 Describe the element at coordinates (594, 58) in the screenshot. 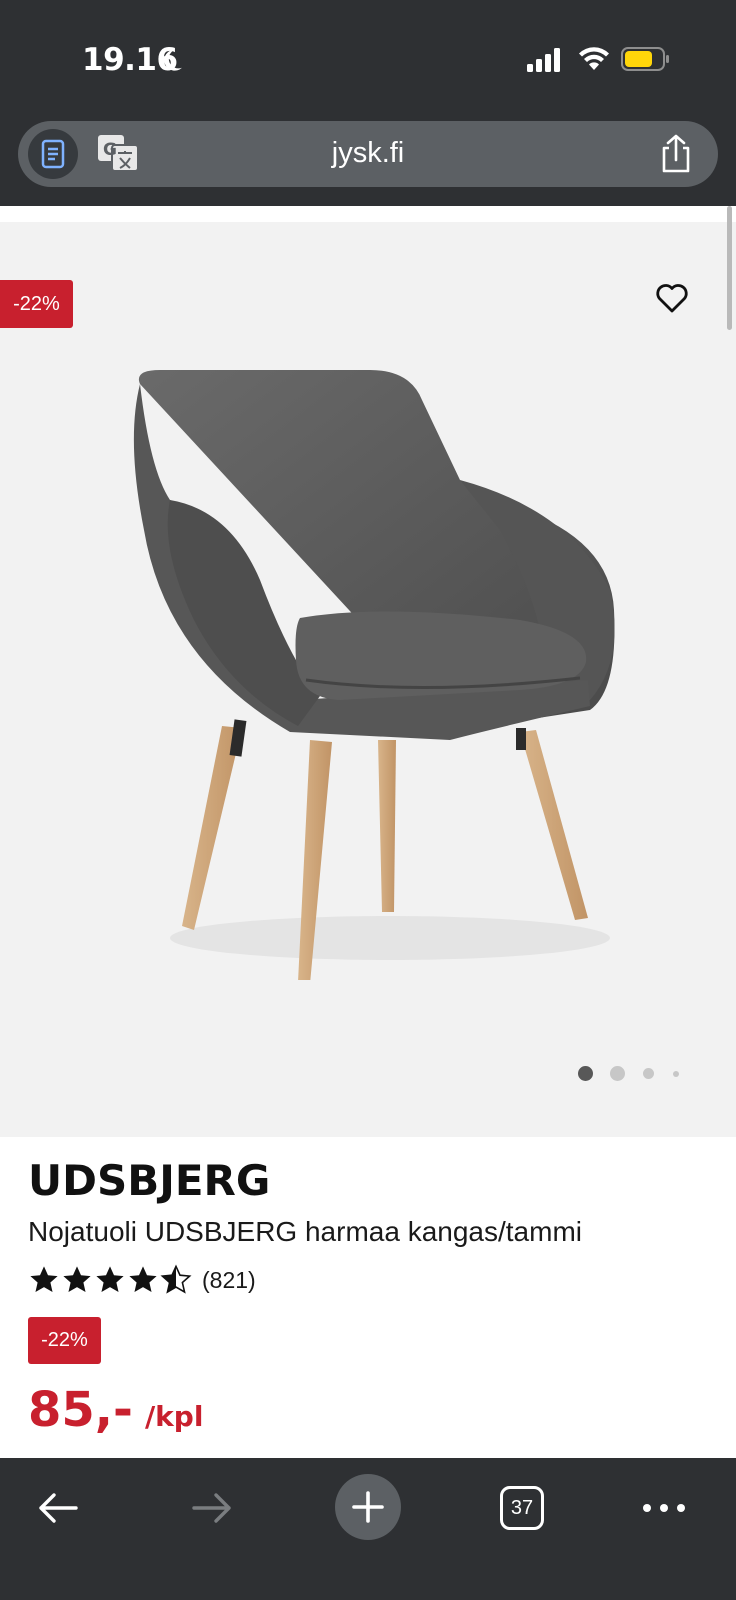

I see `wifi-icon` at that location.